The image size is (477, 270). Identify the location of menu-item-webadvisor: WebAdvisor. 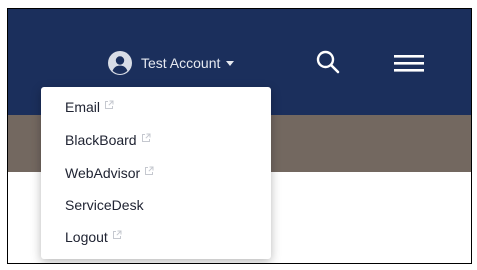
(156, 173).